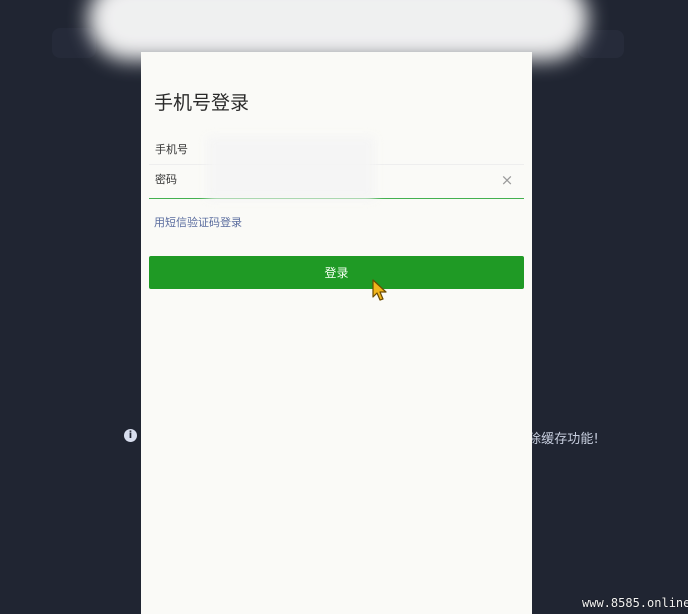  Describe the element at coordinates (635, 603) in the screenshot. I see `watermark-text: www.8585.online` at that location.